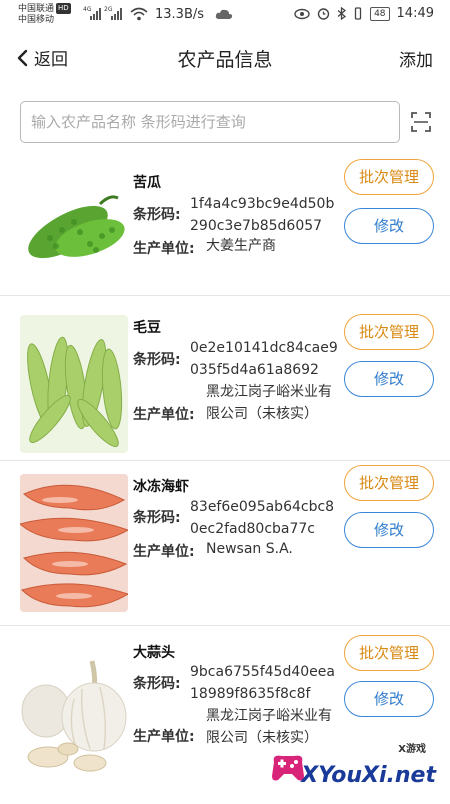 This screenshot has width=450, height=804. I want to click on product-image-garlic, so click(74, 708).